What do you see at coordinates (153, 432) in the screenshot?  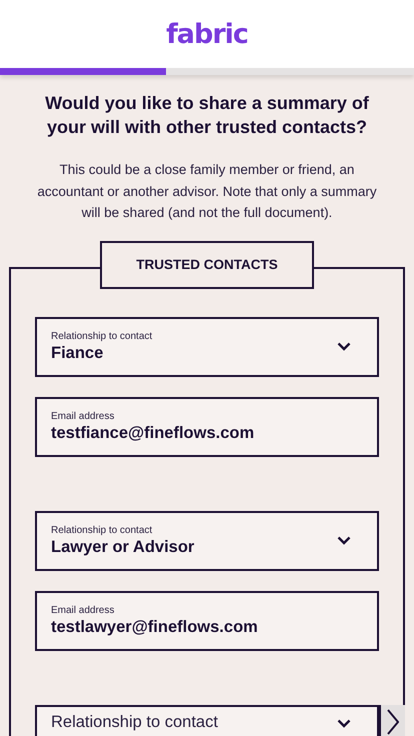 I see `field-value: testfiance@fineflows.com` at bounding box center [153, 432].